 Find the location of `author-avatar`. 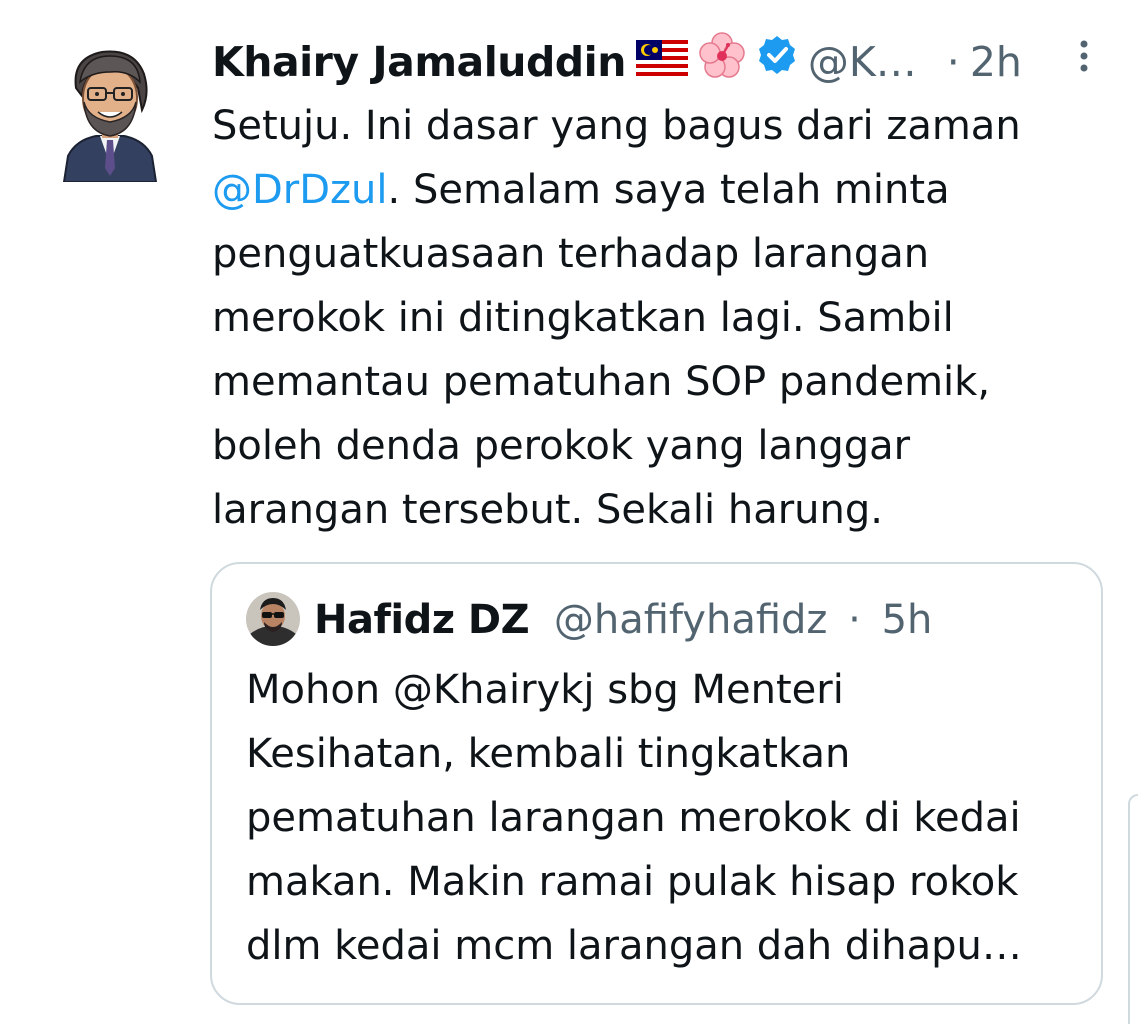

author-avatar is located at coordinates (110, 113).